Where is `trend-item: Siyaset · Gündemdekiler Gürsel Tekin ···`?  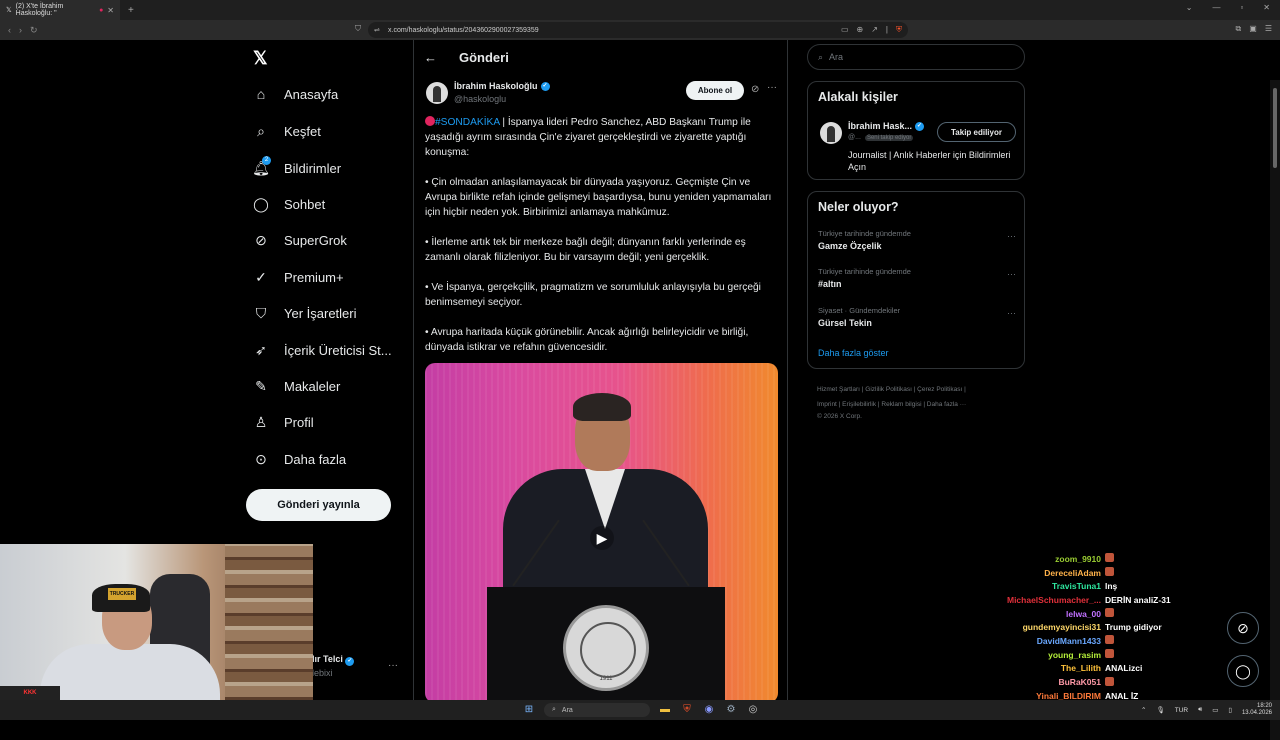 trend-item: Siyaset · Gündemdekiler Gürsel Tekin ··· is located at coordinates (917, 317).